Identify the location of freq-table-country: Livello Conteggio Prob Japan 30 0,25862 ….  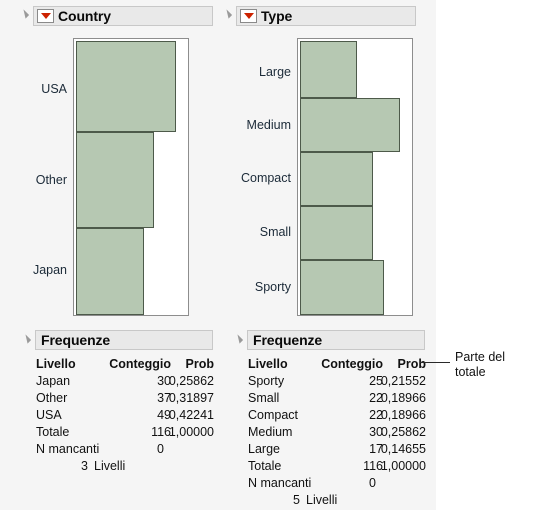
(126, 417).